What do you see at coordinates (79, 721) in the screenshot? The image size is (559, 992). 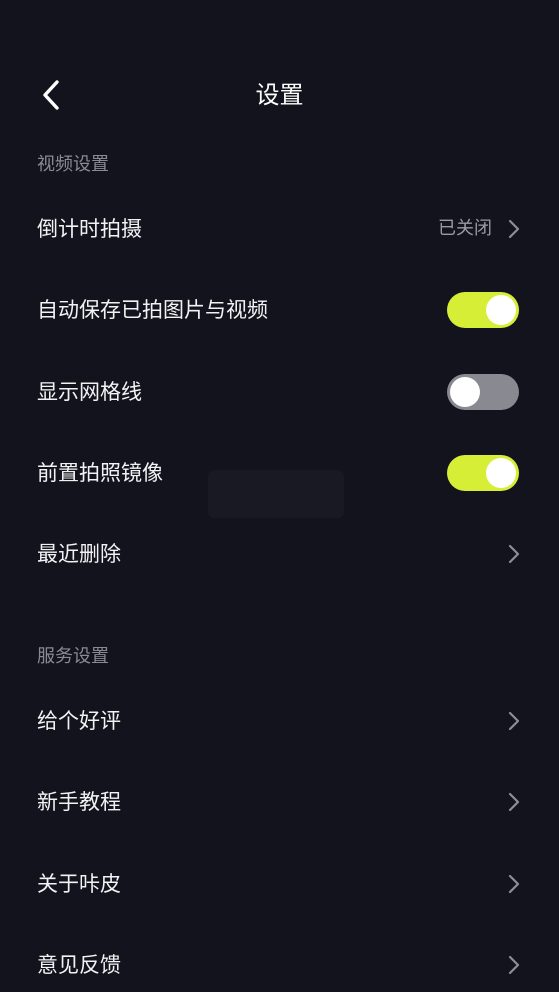 I see `rate-label: 给个好评` at bounding box center [79, 721].